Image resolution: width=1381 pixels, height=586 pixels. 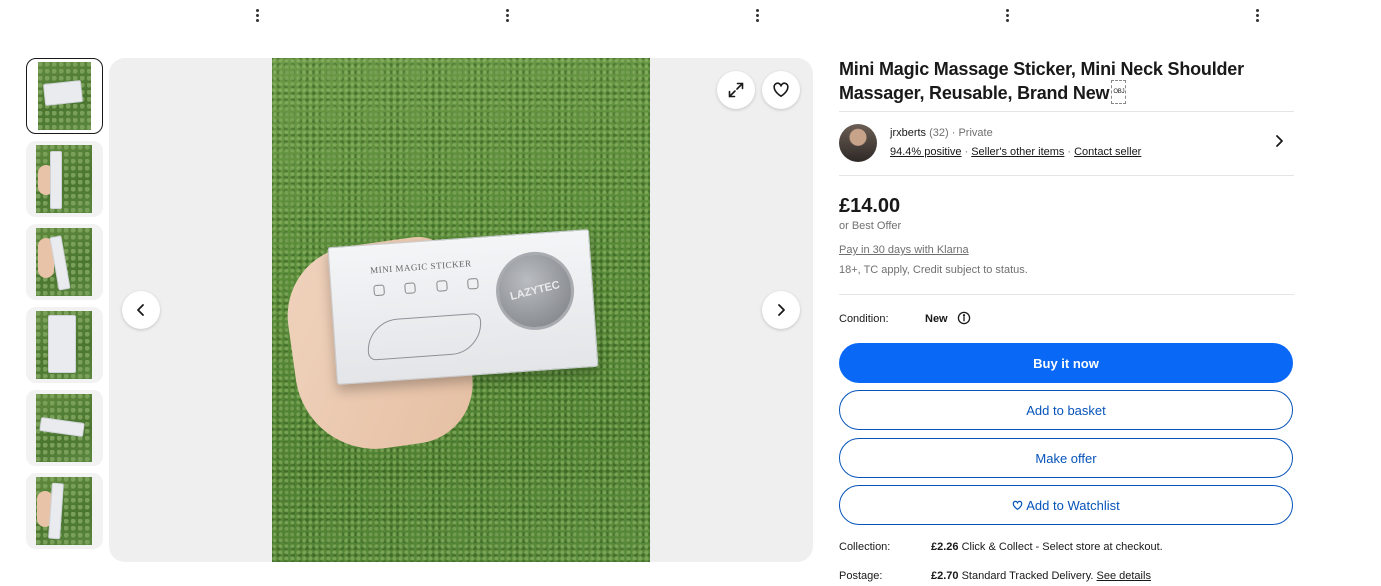 I want to click on seller-type: · Private, so click(x=972, y=133).